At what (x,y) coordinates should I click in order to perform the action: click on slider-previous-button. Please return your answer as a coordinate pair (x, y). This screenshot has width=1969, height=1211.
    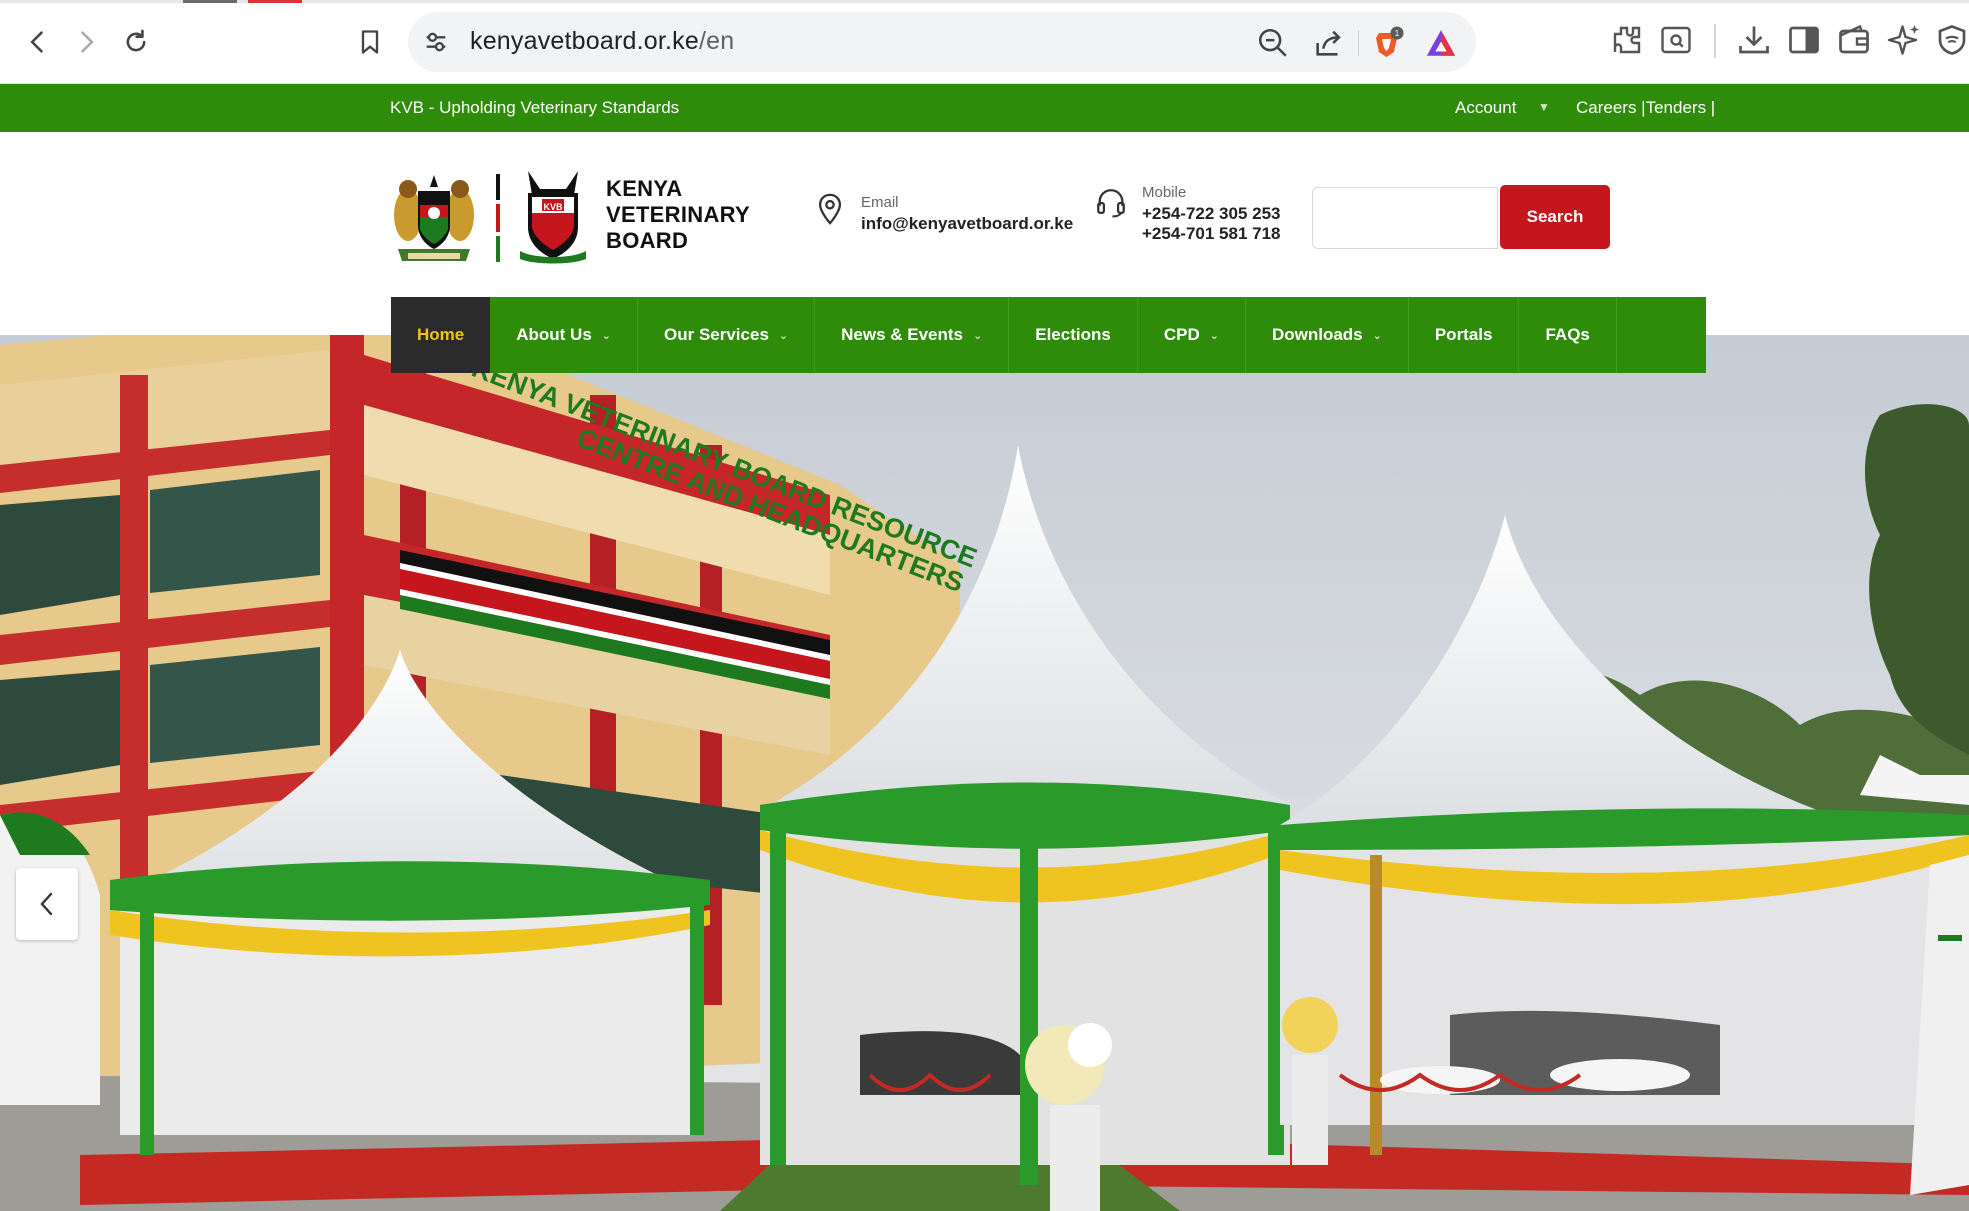
    Looking at the image, I should click on (47, 904).